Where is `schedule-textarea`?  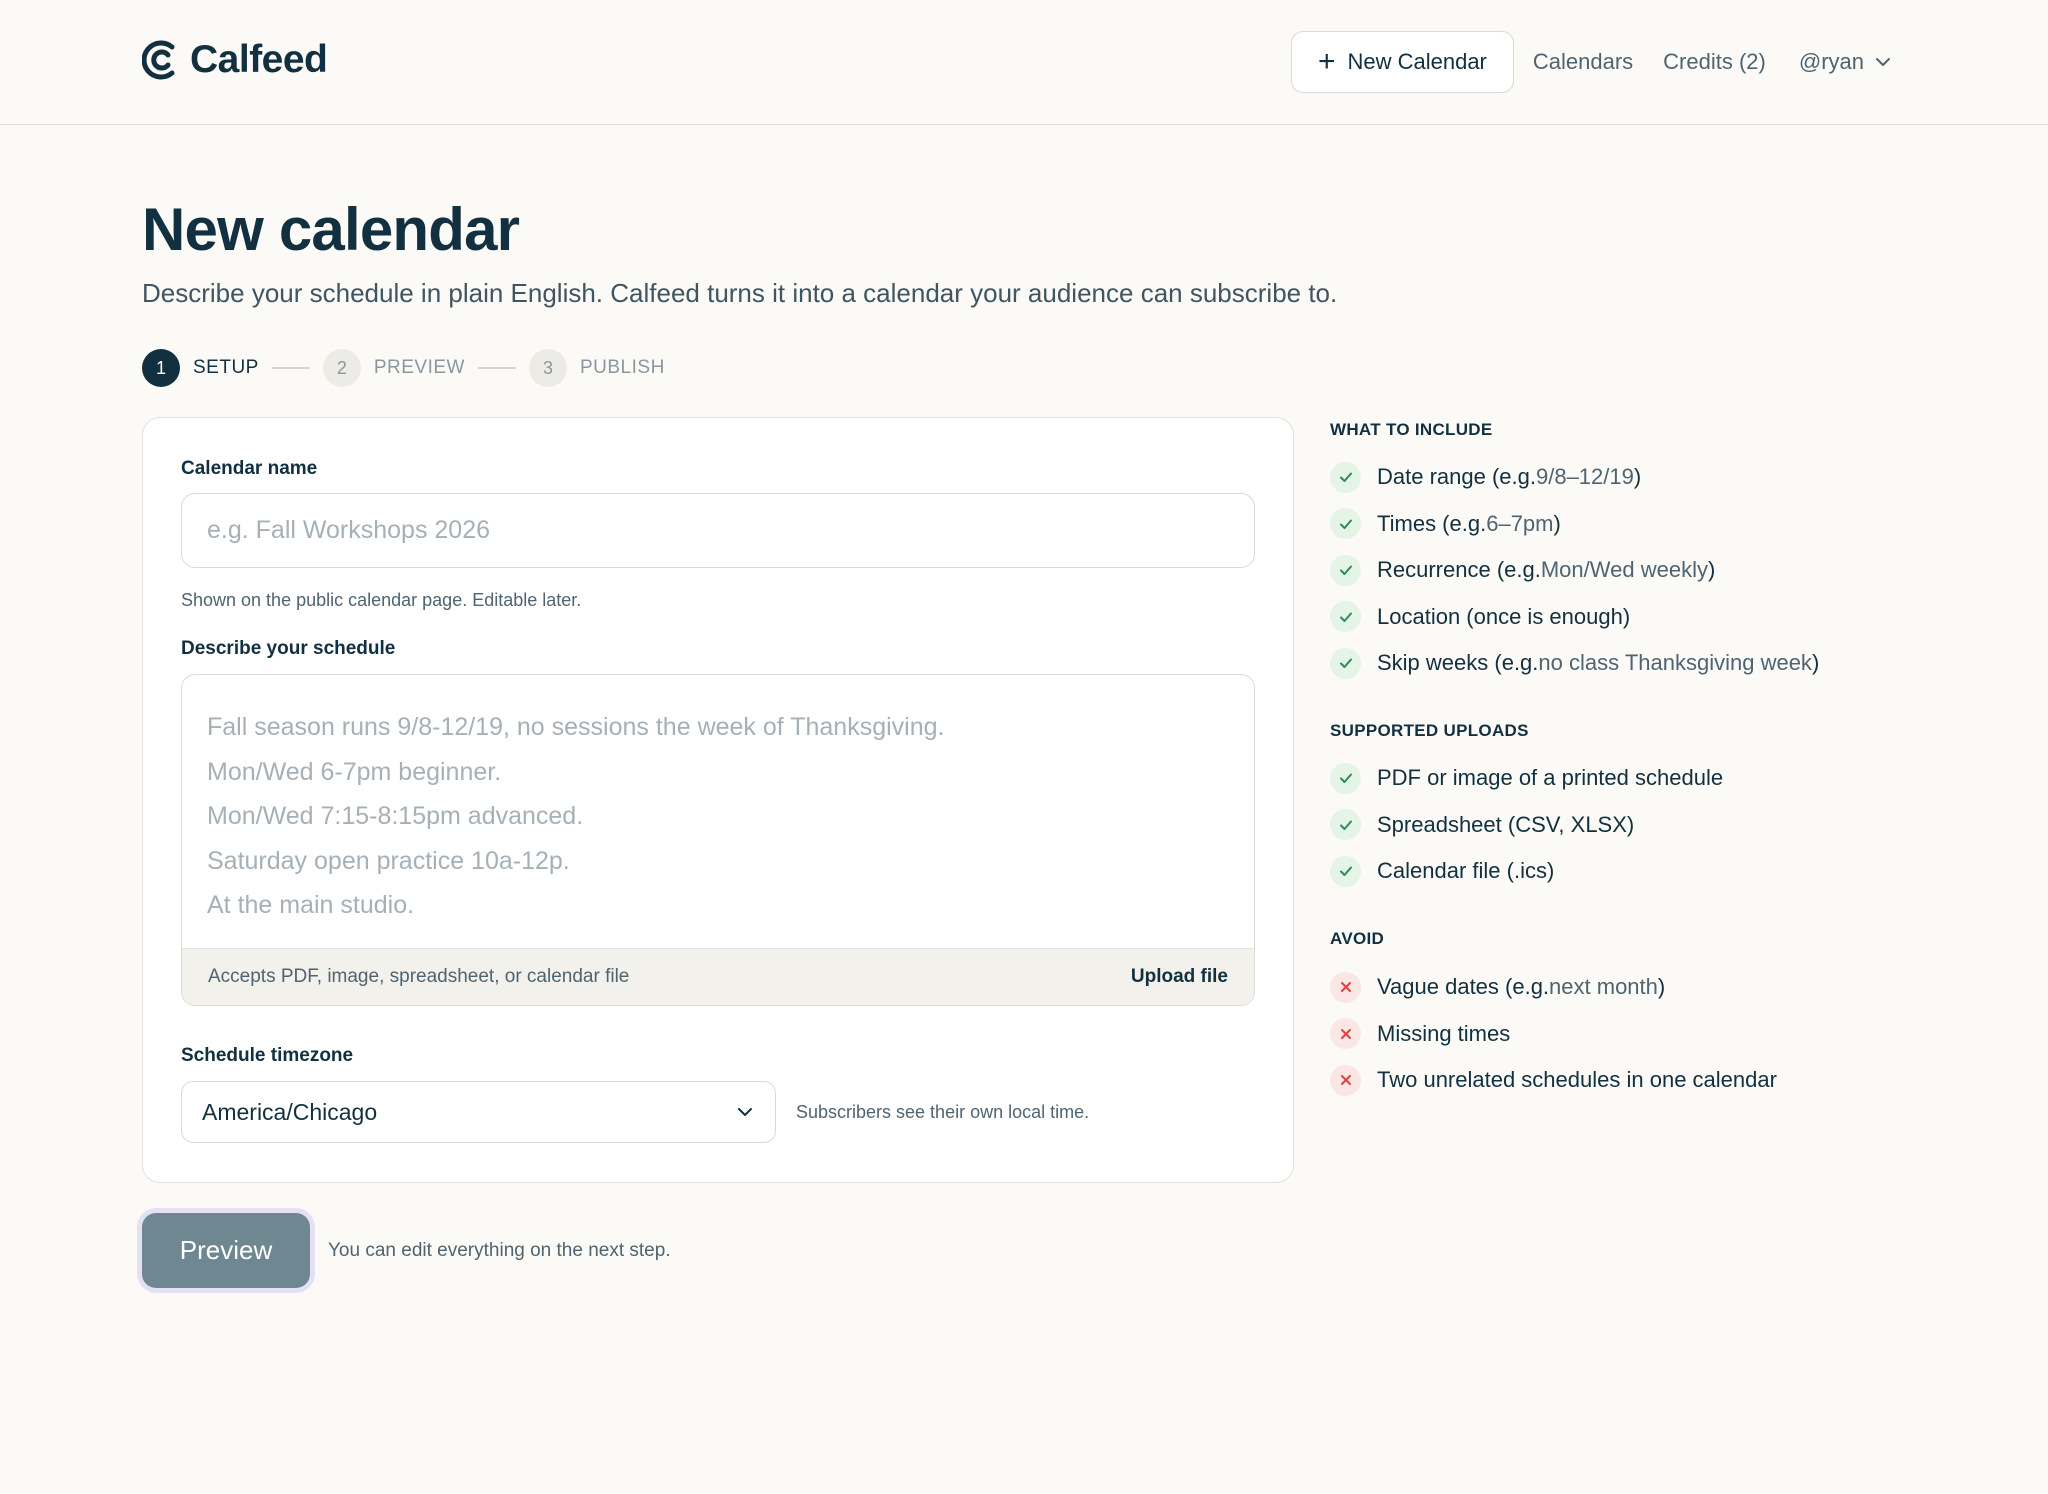
schedule-textarea is located at coordinates (718, 813).